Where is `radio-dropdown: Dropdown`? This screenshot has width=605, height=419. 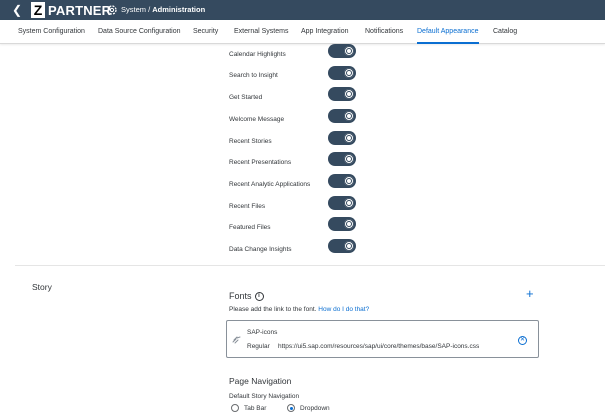
radio-dropdown: Dropdown is located at coordinates (308, 408).